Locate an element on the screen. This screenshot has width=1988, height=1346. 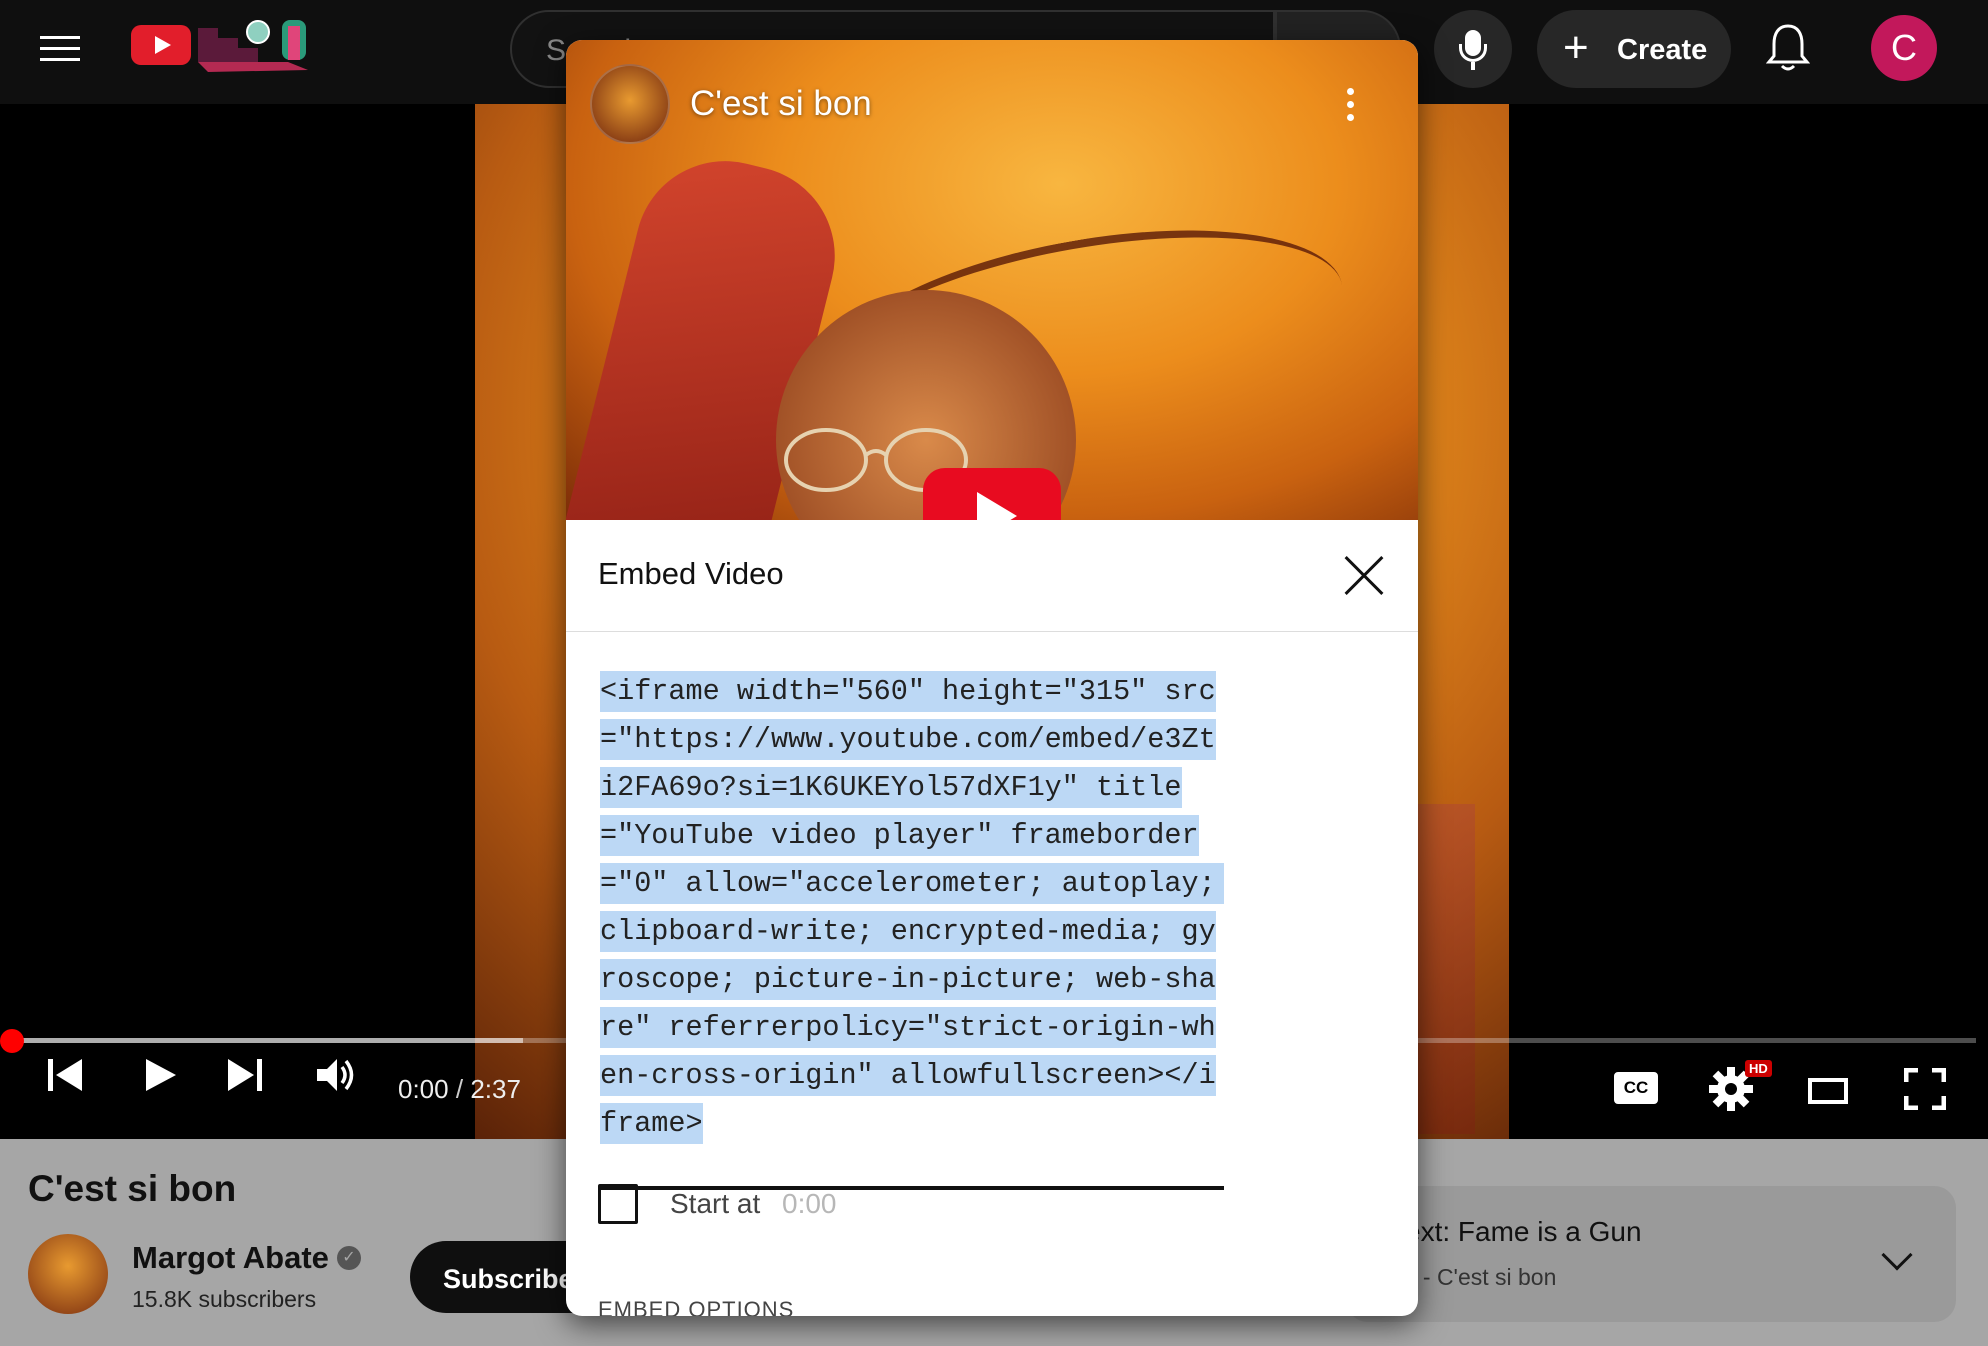
captions-button: CC is located at coordinates (1636, 1088).